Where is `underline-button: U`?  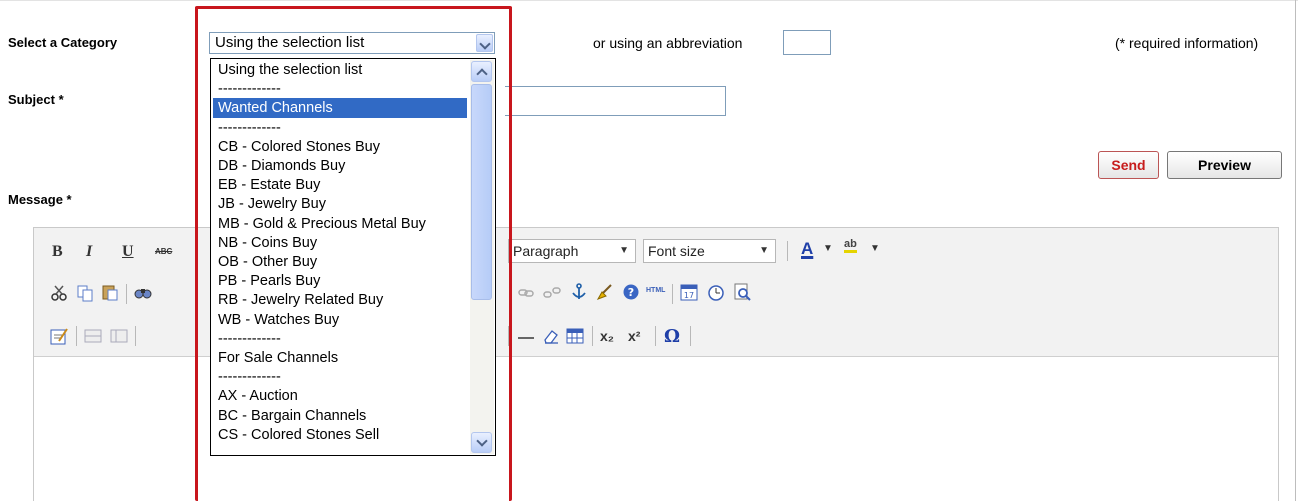 underline-button: U is located at coordinates (128, 252).